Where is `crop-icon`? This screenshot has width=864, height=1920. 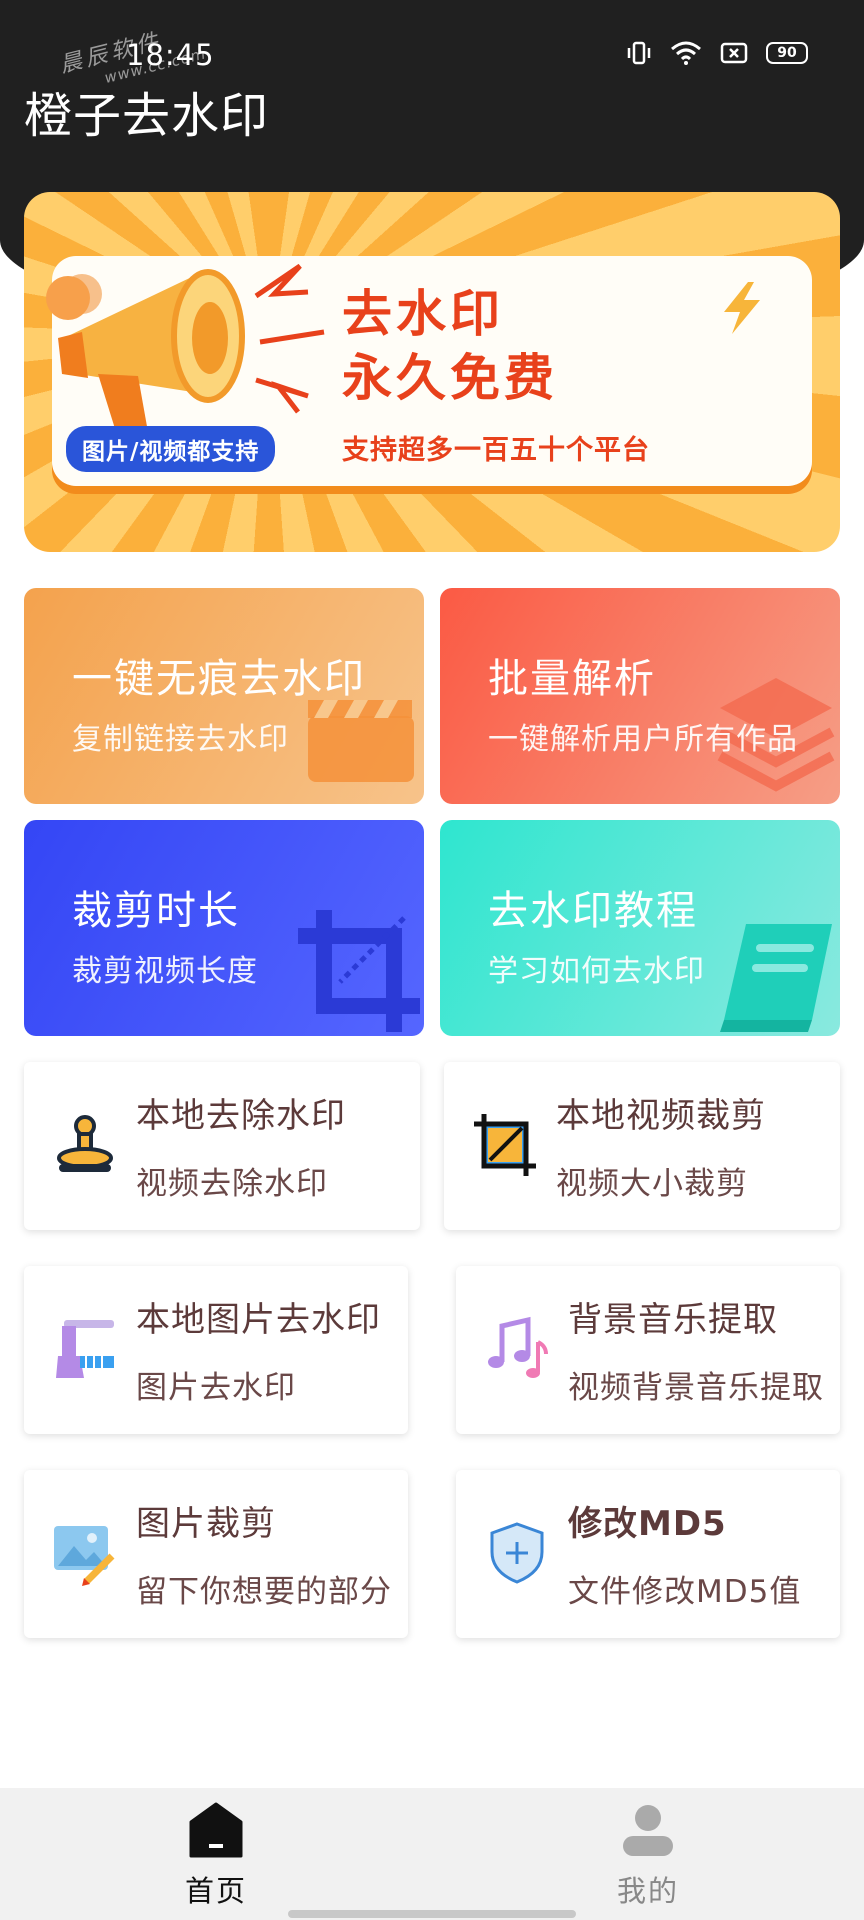
crop-icon is located at coordinates (359, 971).